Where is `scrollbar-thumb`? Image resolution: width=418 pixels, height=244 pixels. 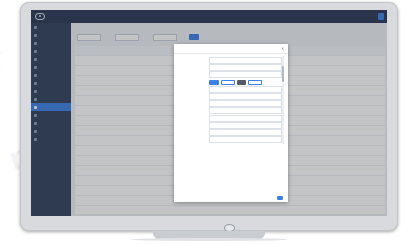
scrollbar-thumb is located at coordinates (283, 74).